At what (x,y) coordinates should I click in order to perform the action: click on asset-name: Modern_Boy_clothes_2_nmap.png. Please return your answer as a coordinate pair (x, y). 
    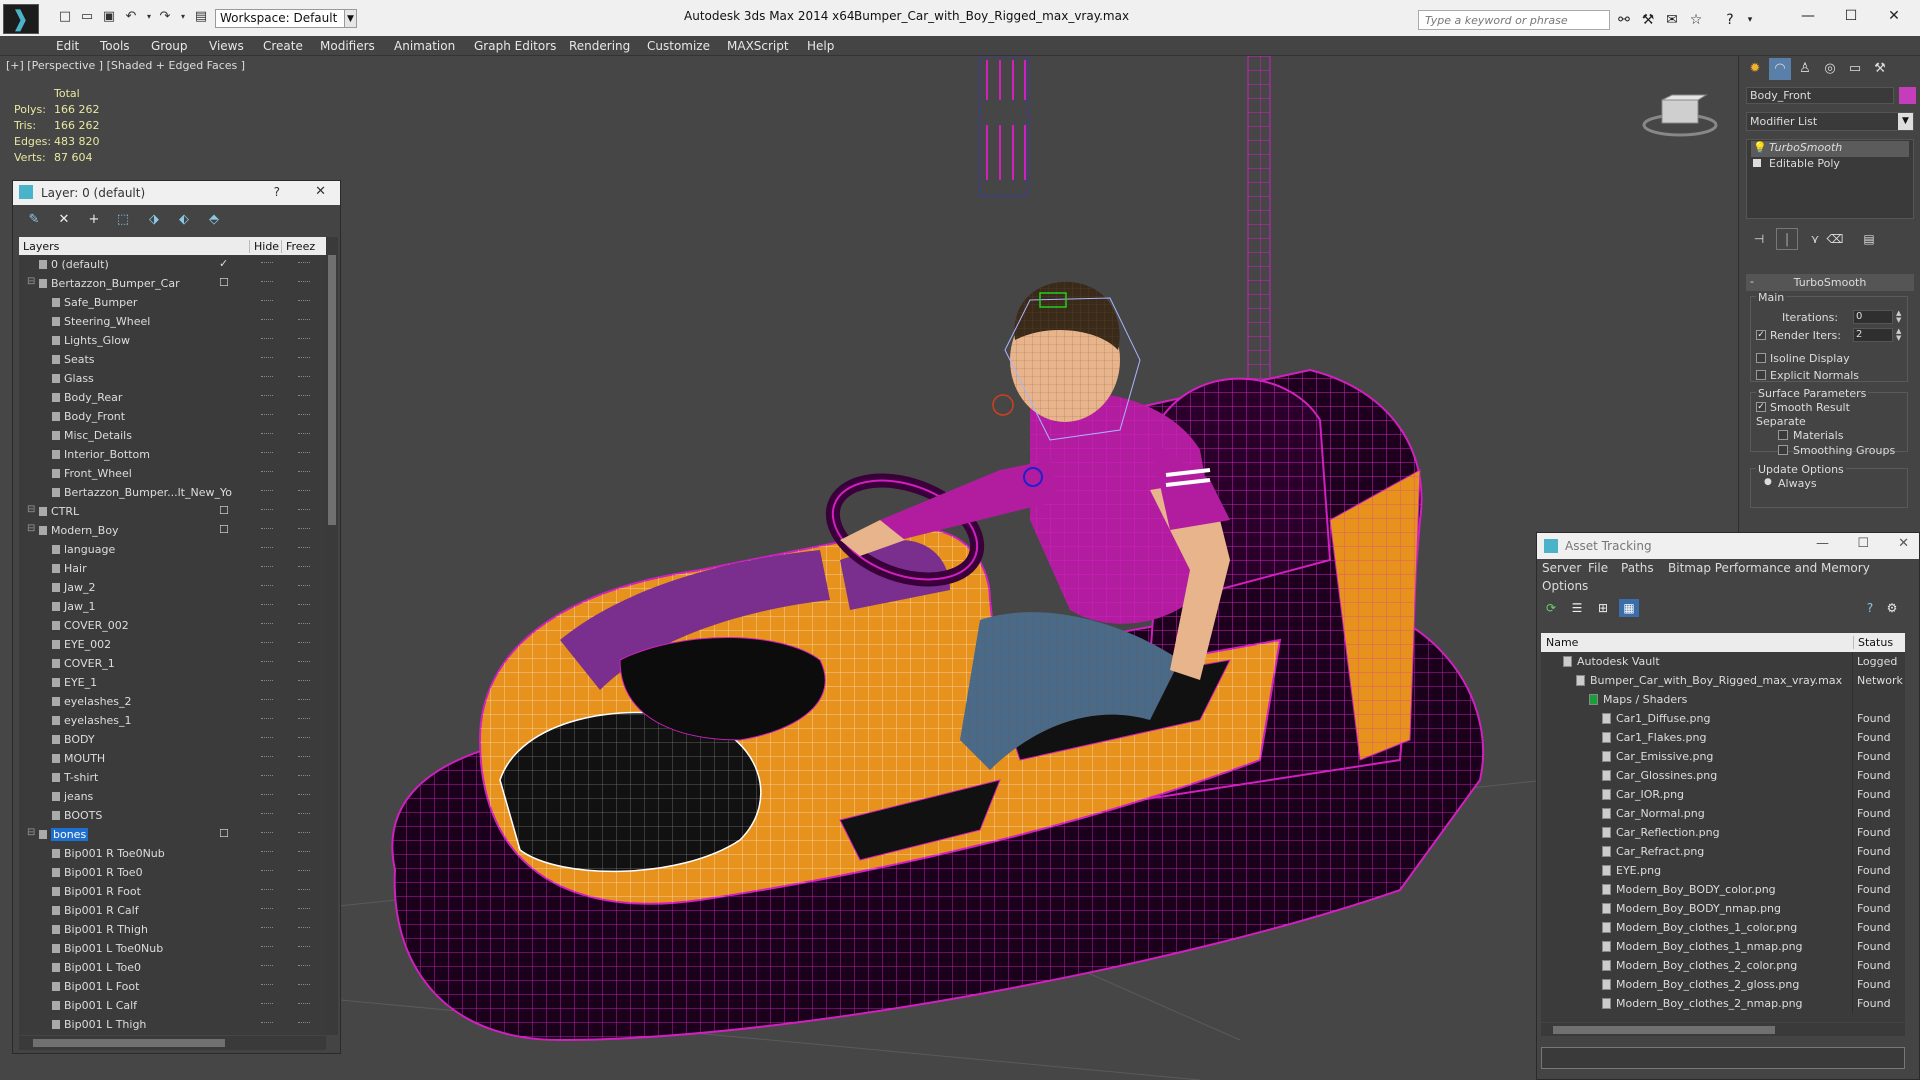
    Looking at the image, I should click on (1709, 1003).